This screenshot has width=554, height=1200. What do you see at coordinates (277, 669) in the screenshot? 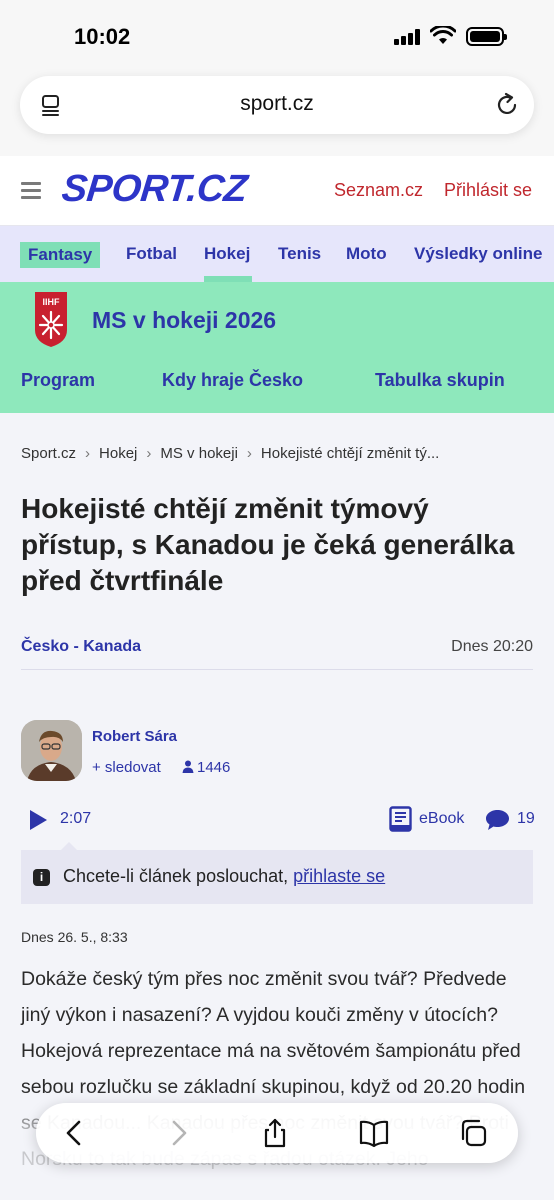
I see `divider` at bounding box center [277, 669].